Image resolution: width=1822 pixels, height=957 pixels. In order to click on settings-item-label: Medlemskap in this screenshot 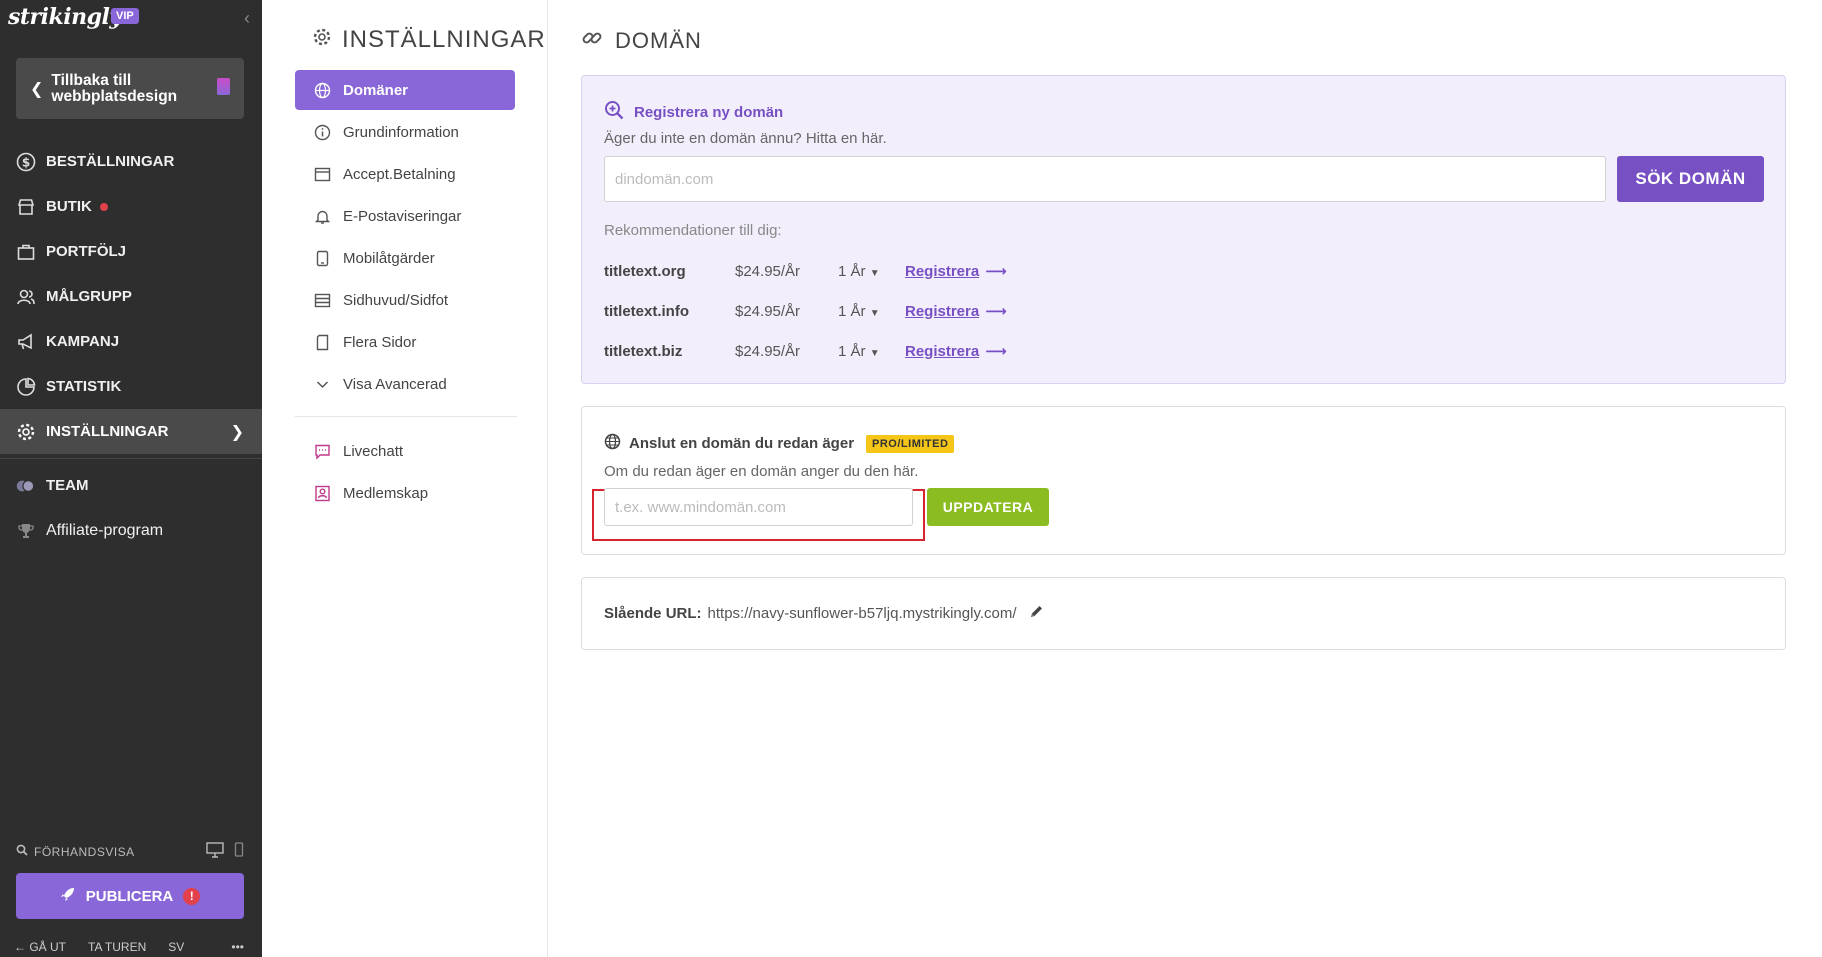, I will do `click(386, 493)`.